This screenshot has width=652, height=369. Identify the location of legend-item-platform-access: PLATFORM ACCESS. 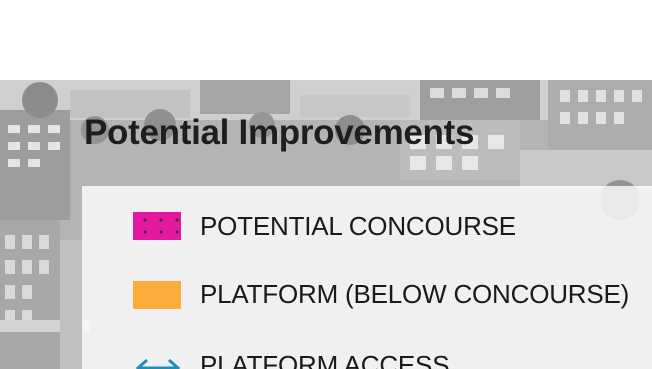
(367, 357).